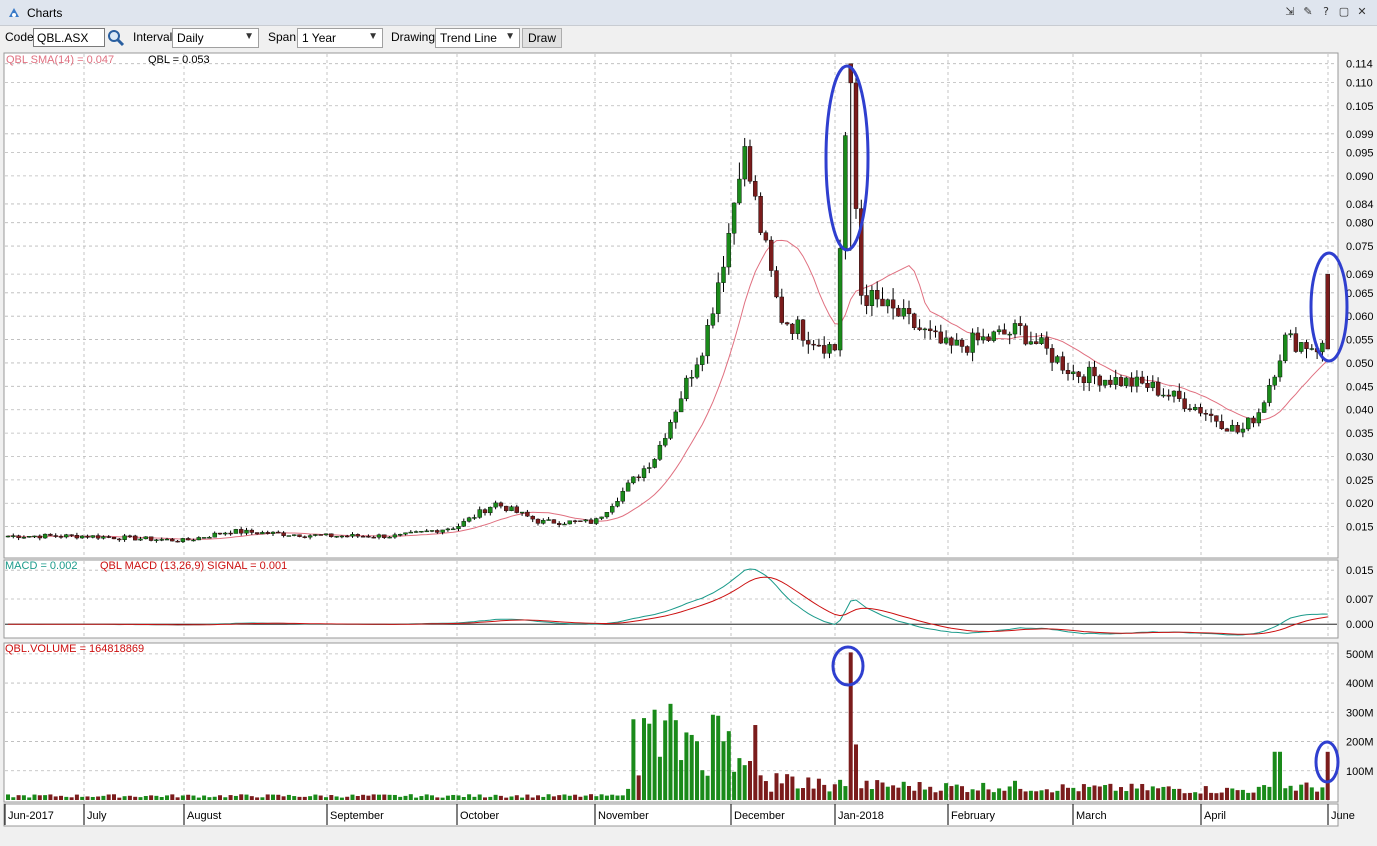 The image size is (1377, 846). What do you see at coordinates (1343, 816) in the screenshot?
I see `x-axis-label: June` at bounding box center [1343, 816].